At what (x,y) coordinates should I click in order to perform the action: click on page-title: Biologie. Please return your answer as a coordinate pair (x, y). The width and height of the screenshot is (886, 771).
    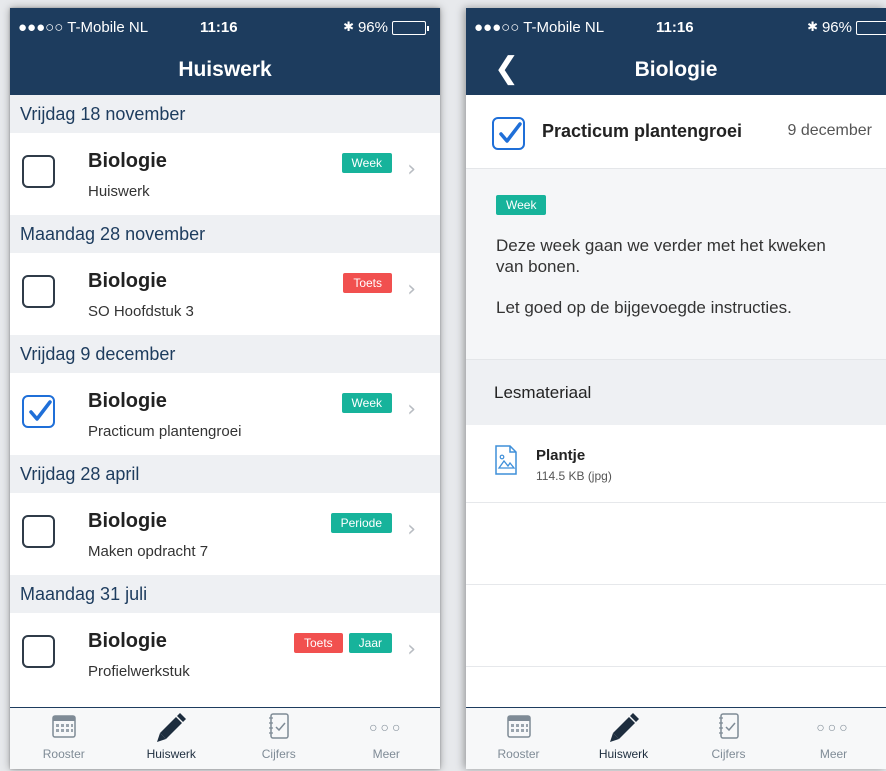
    Looking at the image, I should click on (676, 69).